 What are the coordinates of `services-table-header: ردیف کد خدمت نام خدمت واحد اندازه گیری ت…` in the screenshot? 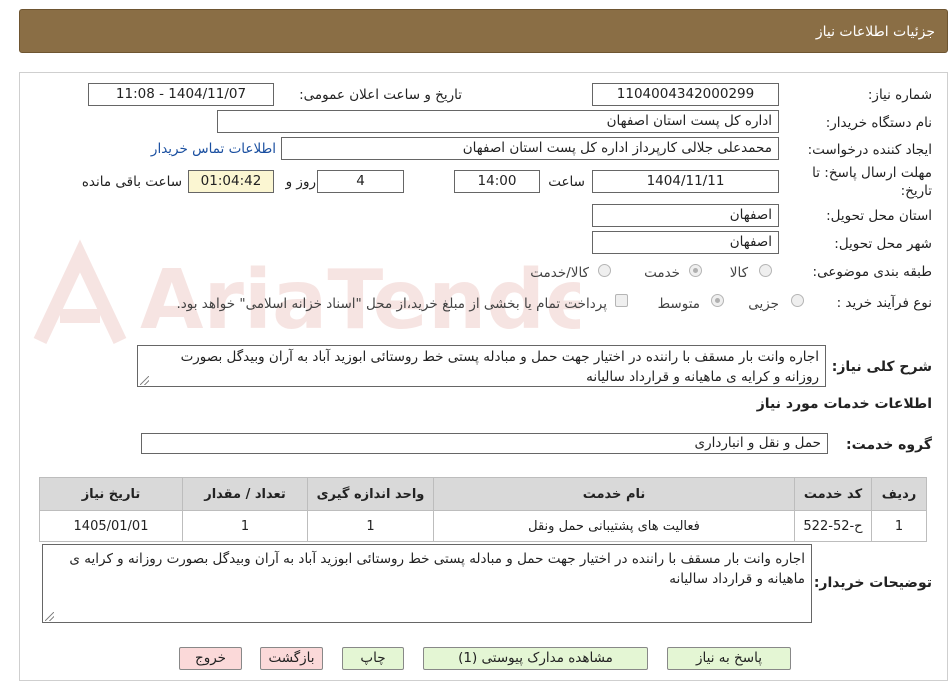 It's located at (483, 494).